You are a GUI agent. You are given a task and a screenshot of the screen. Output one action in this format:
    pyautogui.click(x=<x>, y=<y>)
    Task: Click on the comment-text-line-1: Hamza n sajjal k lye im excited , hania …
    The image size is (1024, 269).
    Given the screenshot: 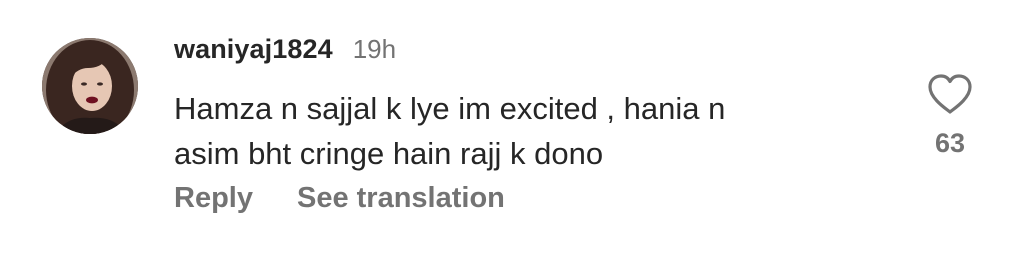 What is the action you would take?
    pyautogui.click(x=450, y=108)
    